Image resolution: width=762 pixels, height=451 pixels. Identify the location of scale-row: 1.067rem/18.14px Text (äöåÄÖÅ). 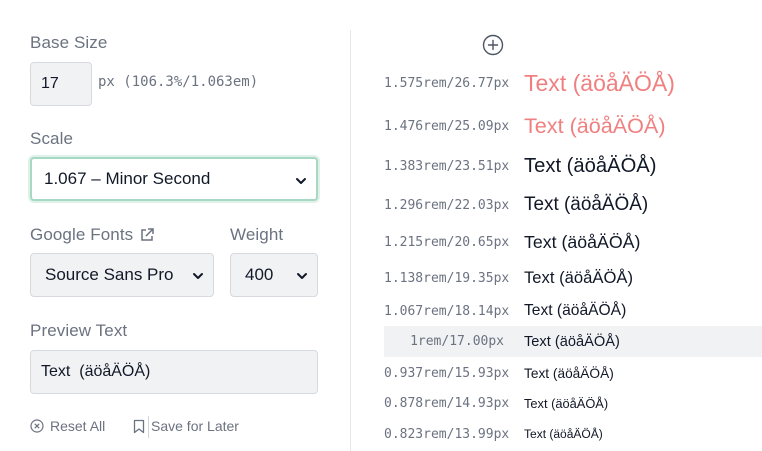
(573, 311).